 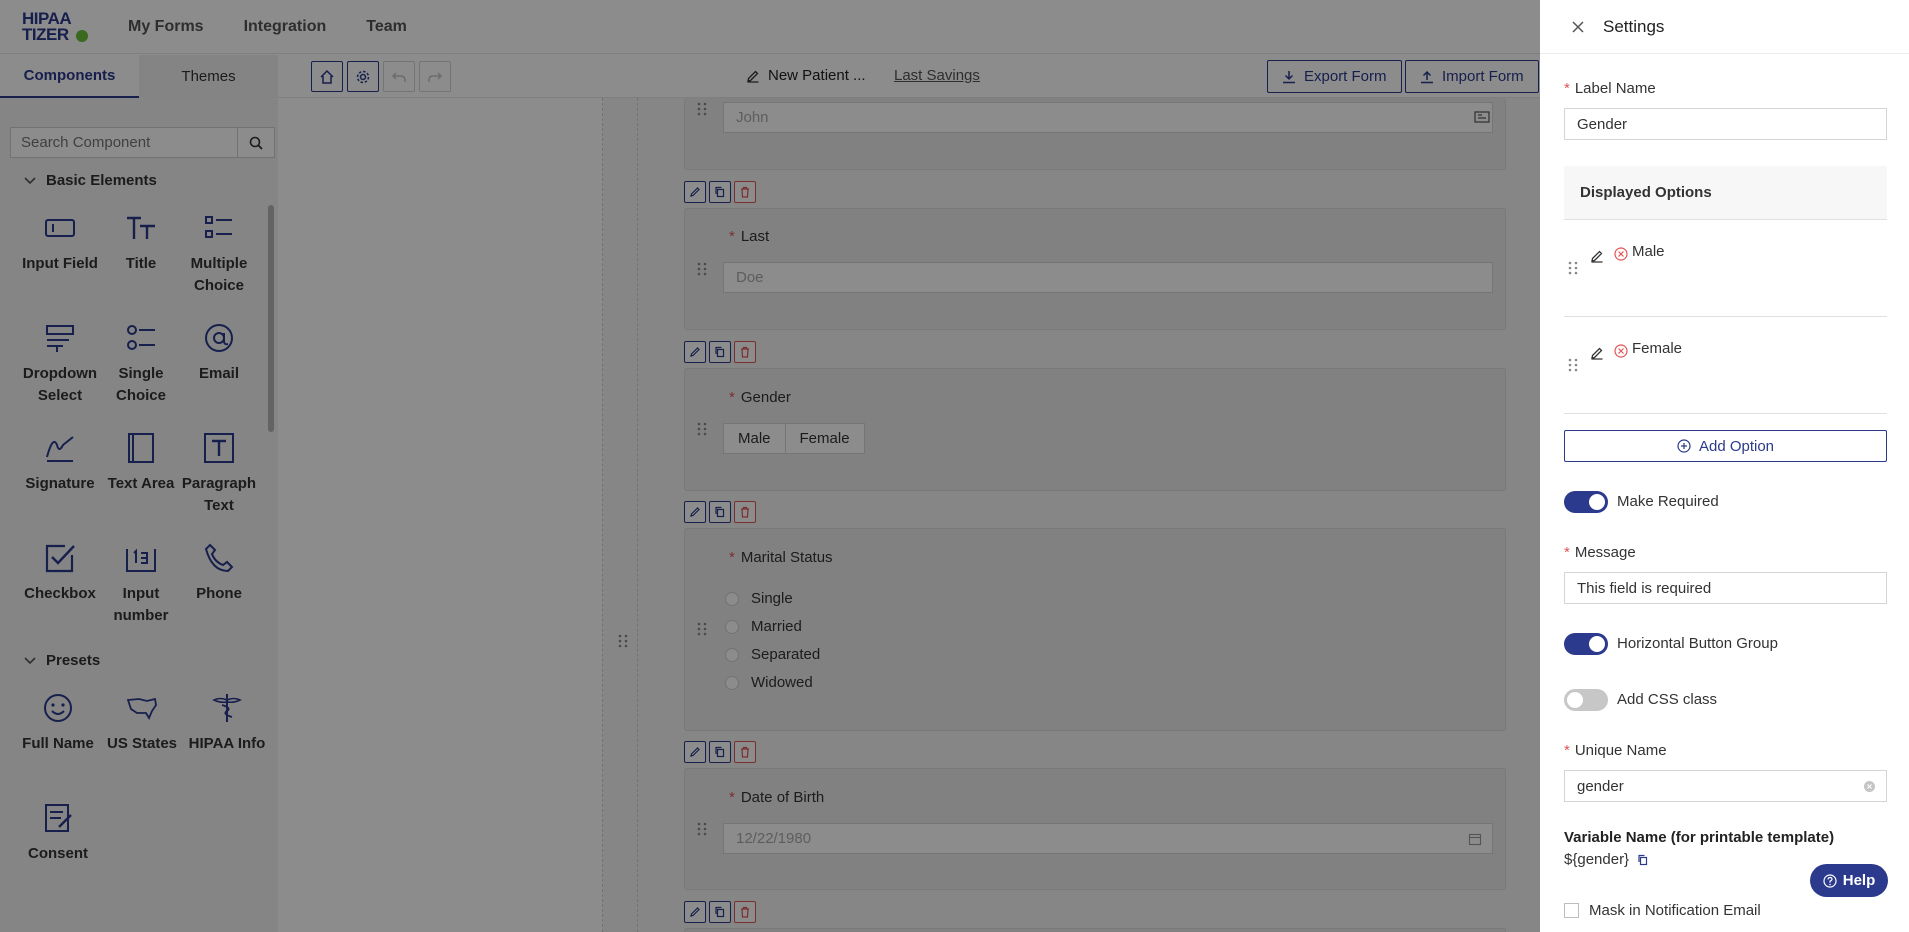 What do you see at coordinates (1725, 588) in the screenshot?
I see `message-input: This field is required` at bounding box center [1725, 588].